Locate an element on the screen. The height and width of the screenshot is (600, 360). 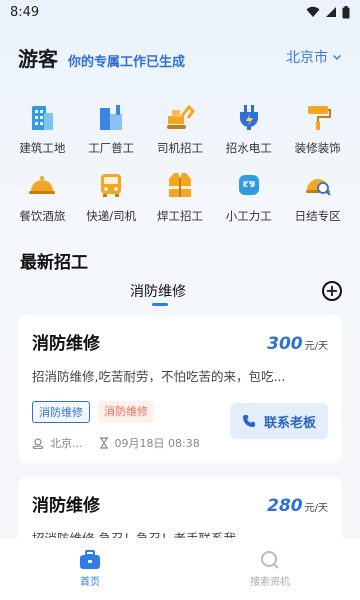
category-building: 建筑工地 is located at coordinates (42, 128).